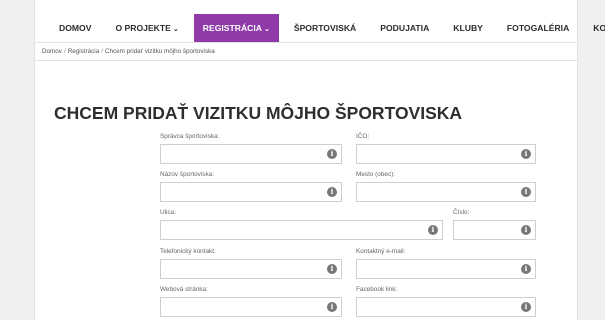 The height and width of the screenshot is (320, 605). Describe the element at coordinates (143, 28) in the screenshot. I see `nav-item-label: O PROJEKTE` at that location.